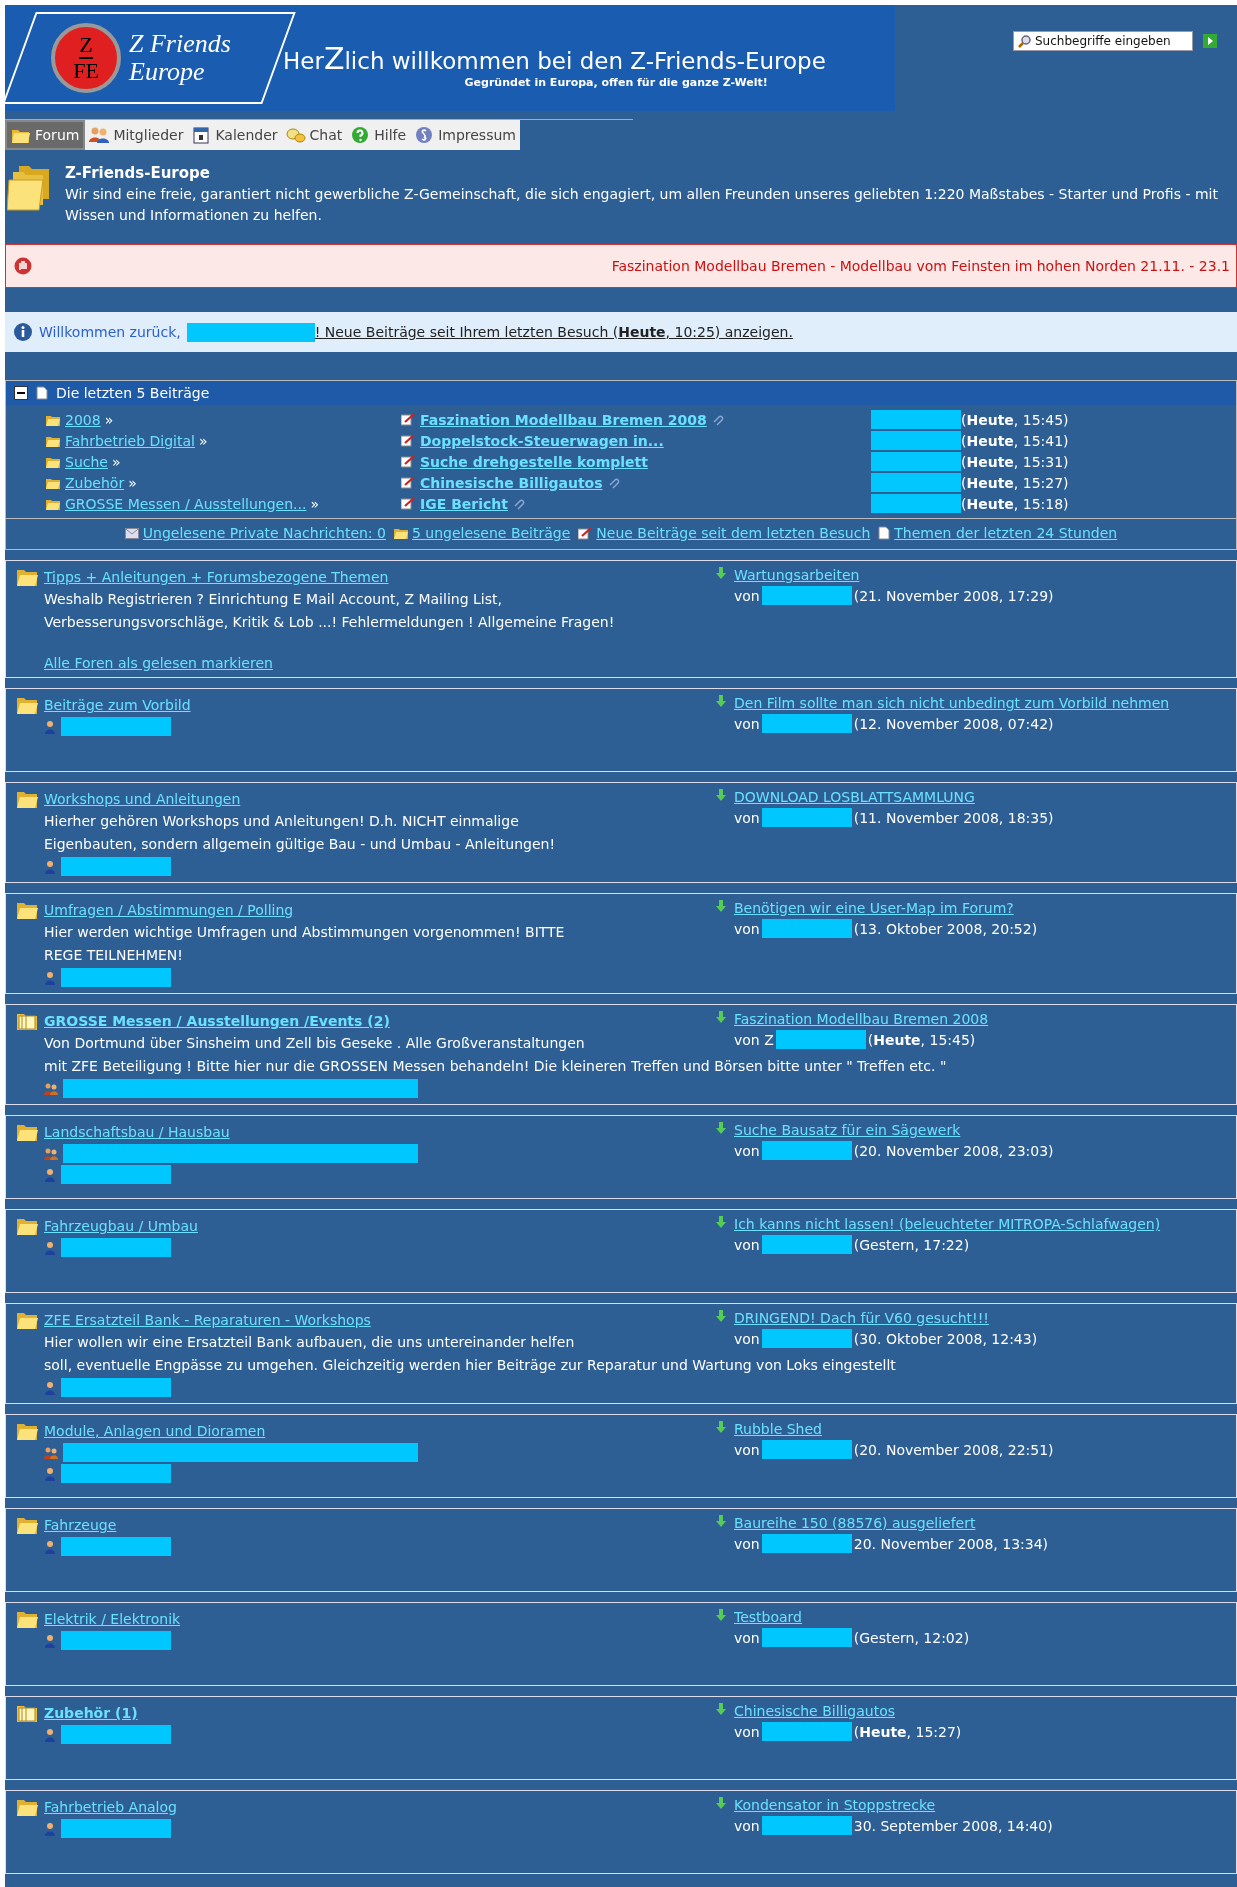 The width and height of the screenshot is (1237, 1887). Describe the element at coordinates (91, 1713) in the screenshot. I see `board-title-link: Zubehör (1)` at that location.